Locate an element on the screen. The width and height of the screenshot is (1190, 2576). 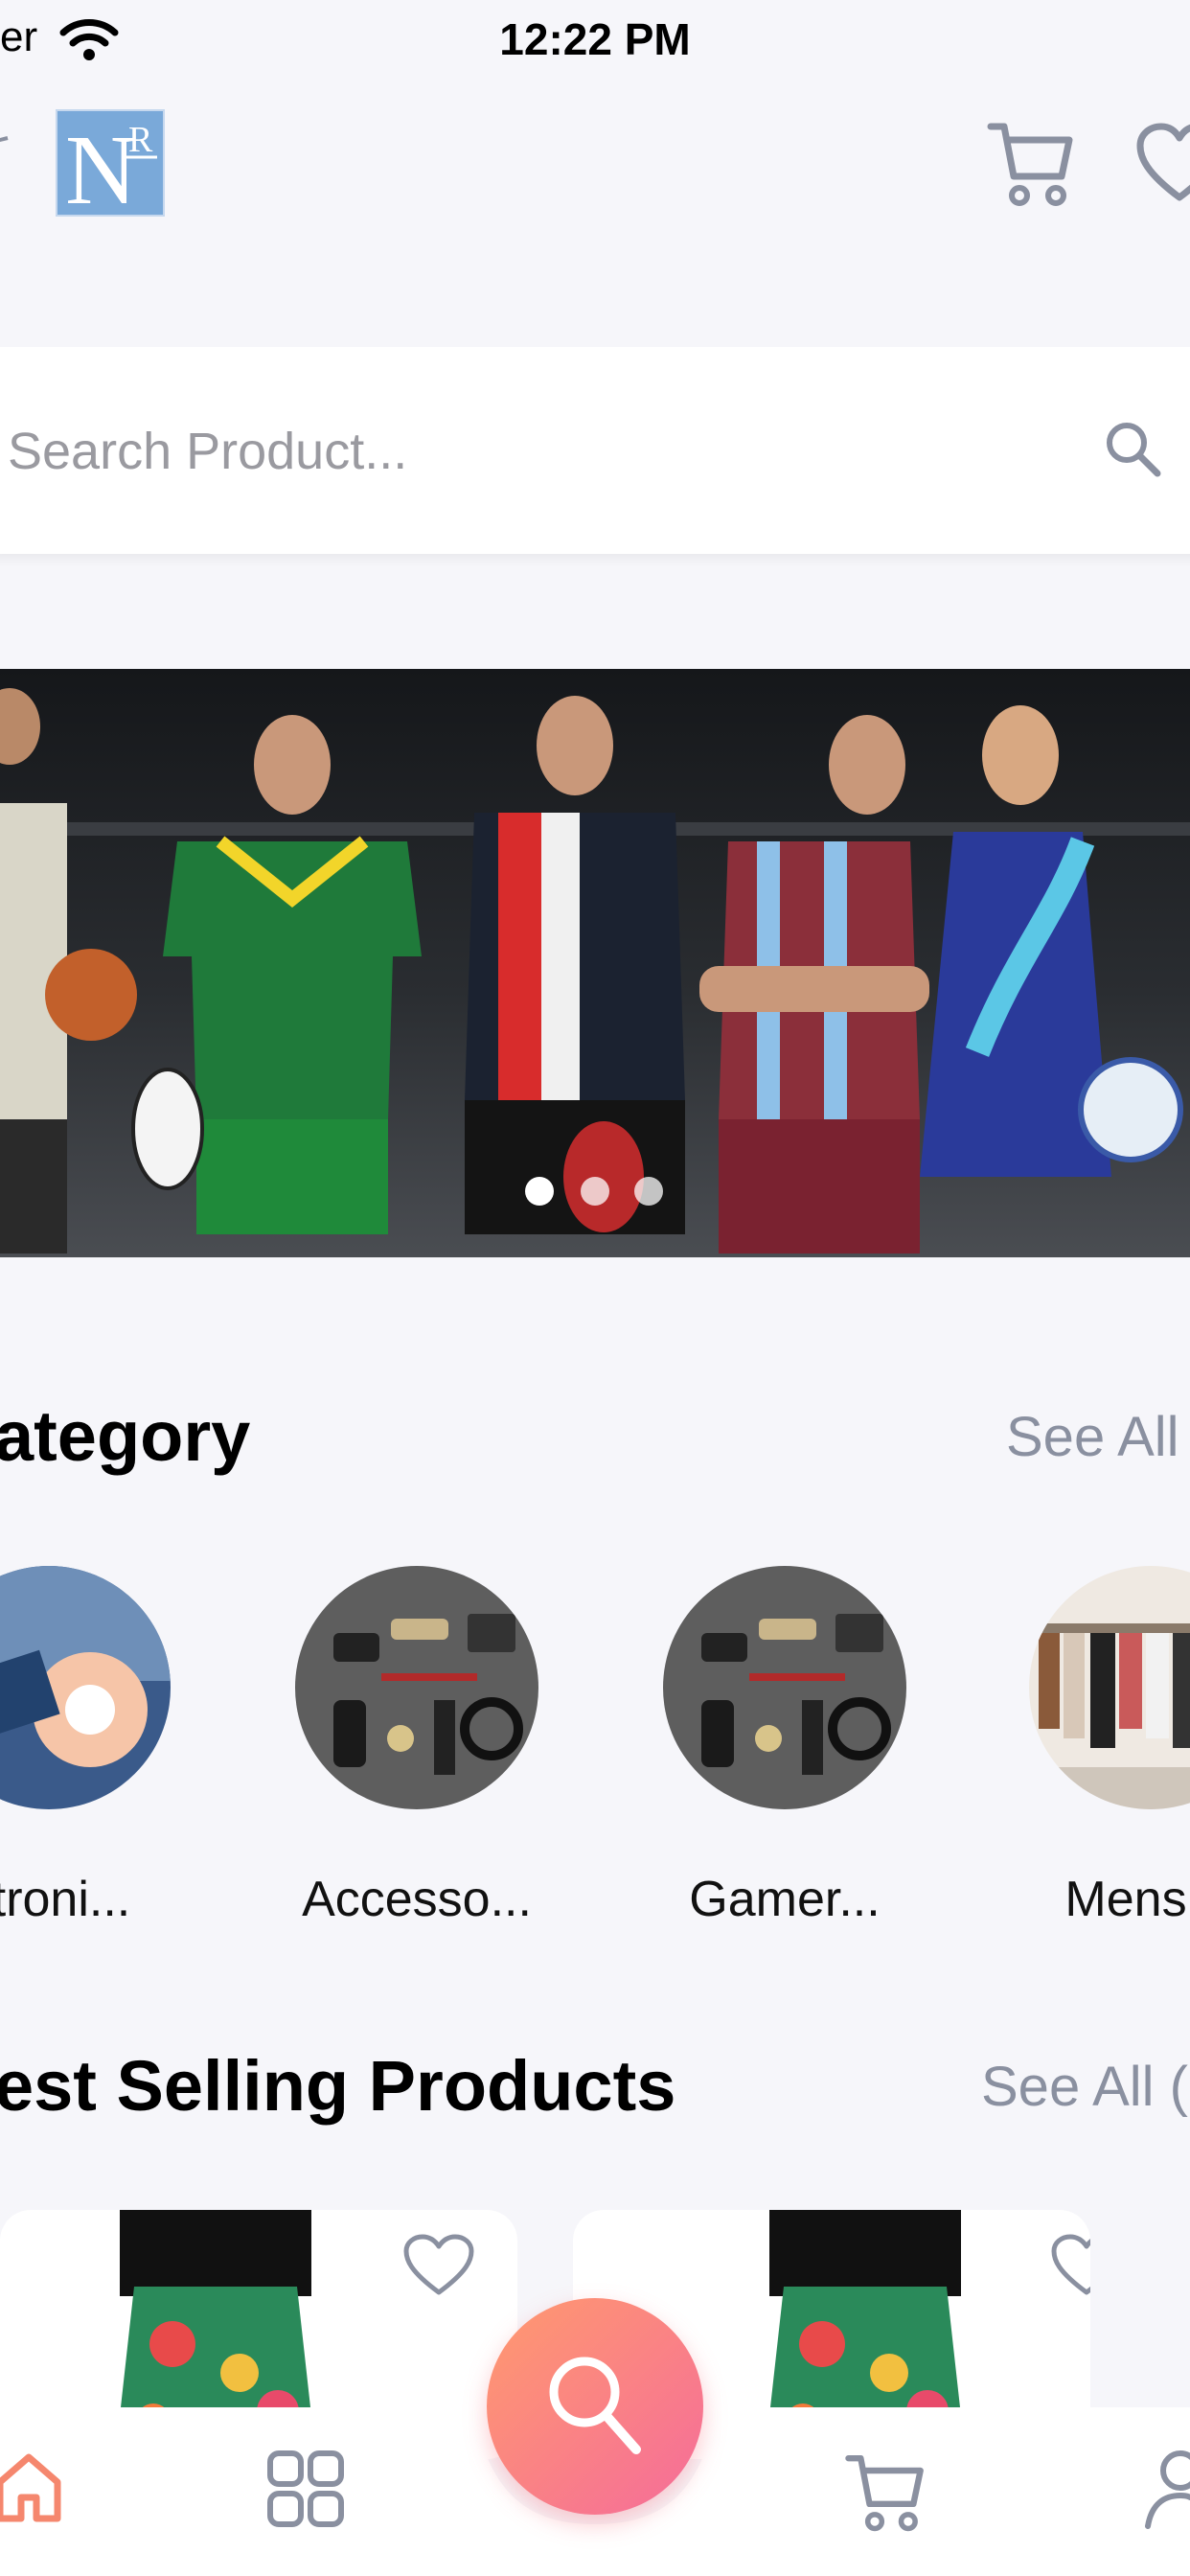
app-logo: N R is located at coordinates (111, 167).